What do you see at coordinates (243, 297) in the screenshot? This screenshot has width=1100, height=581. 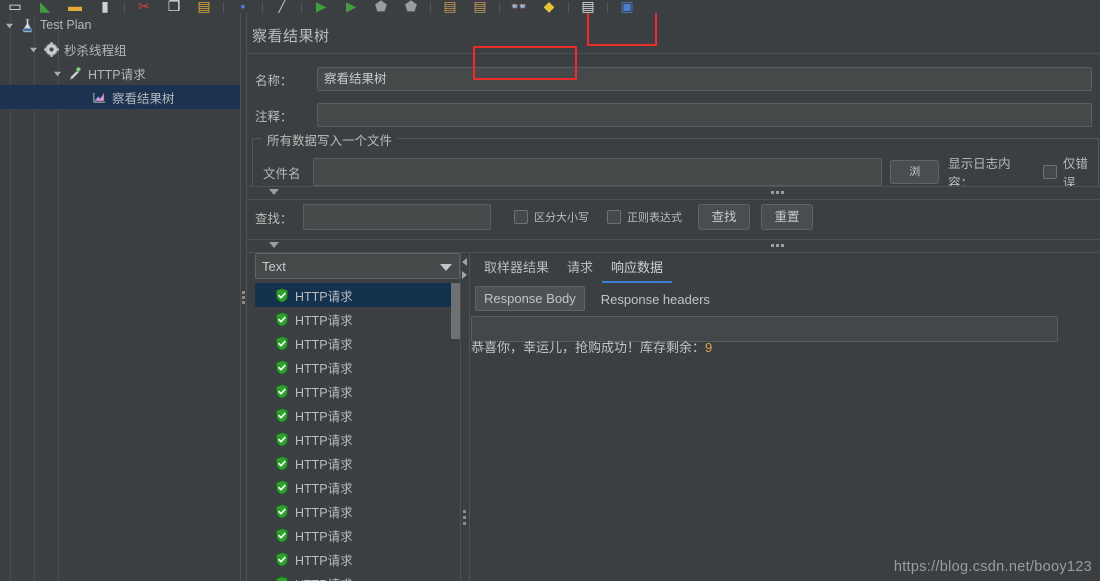 I see `tree-panel-splitter` at bounding box center [243, 297].